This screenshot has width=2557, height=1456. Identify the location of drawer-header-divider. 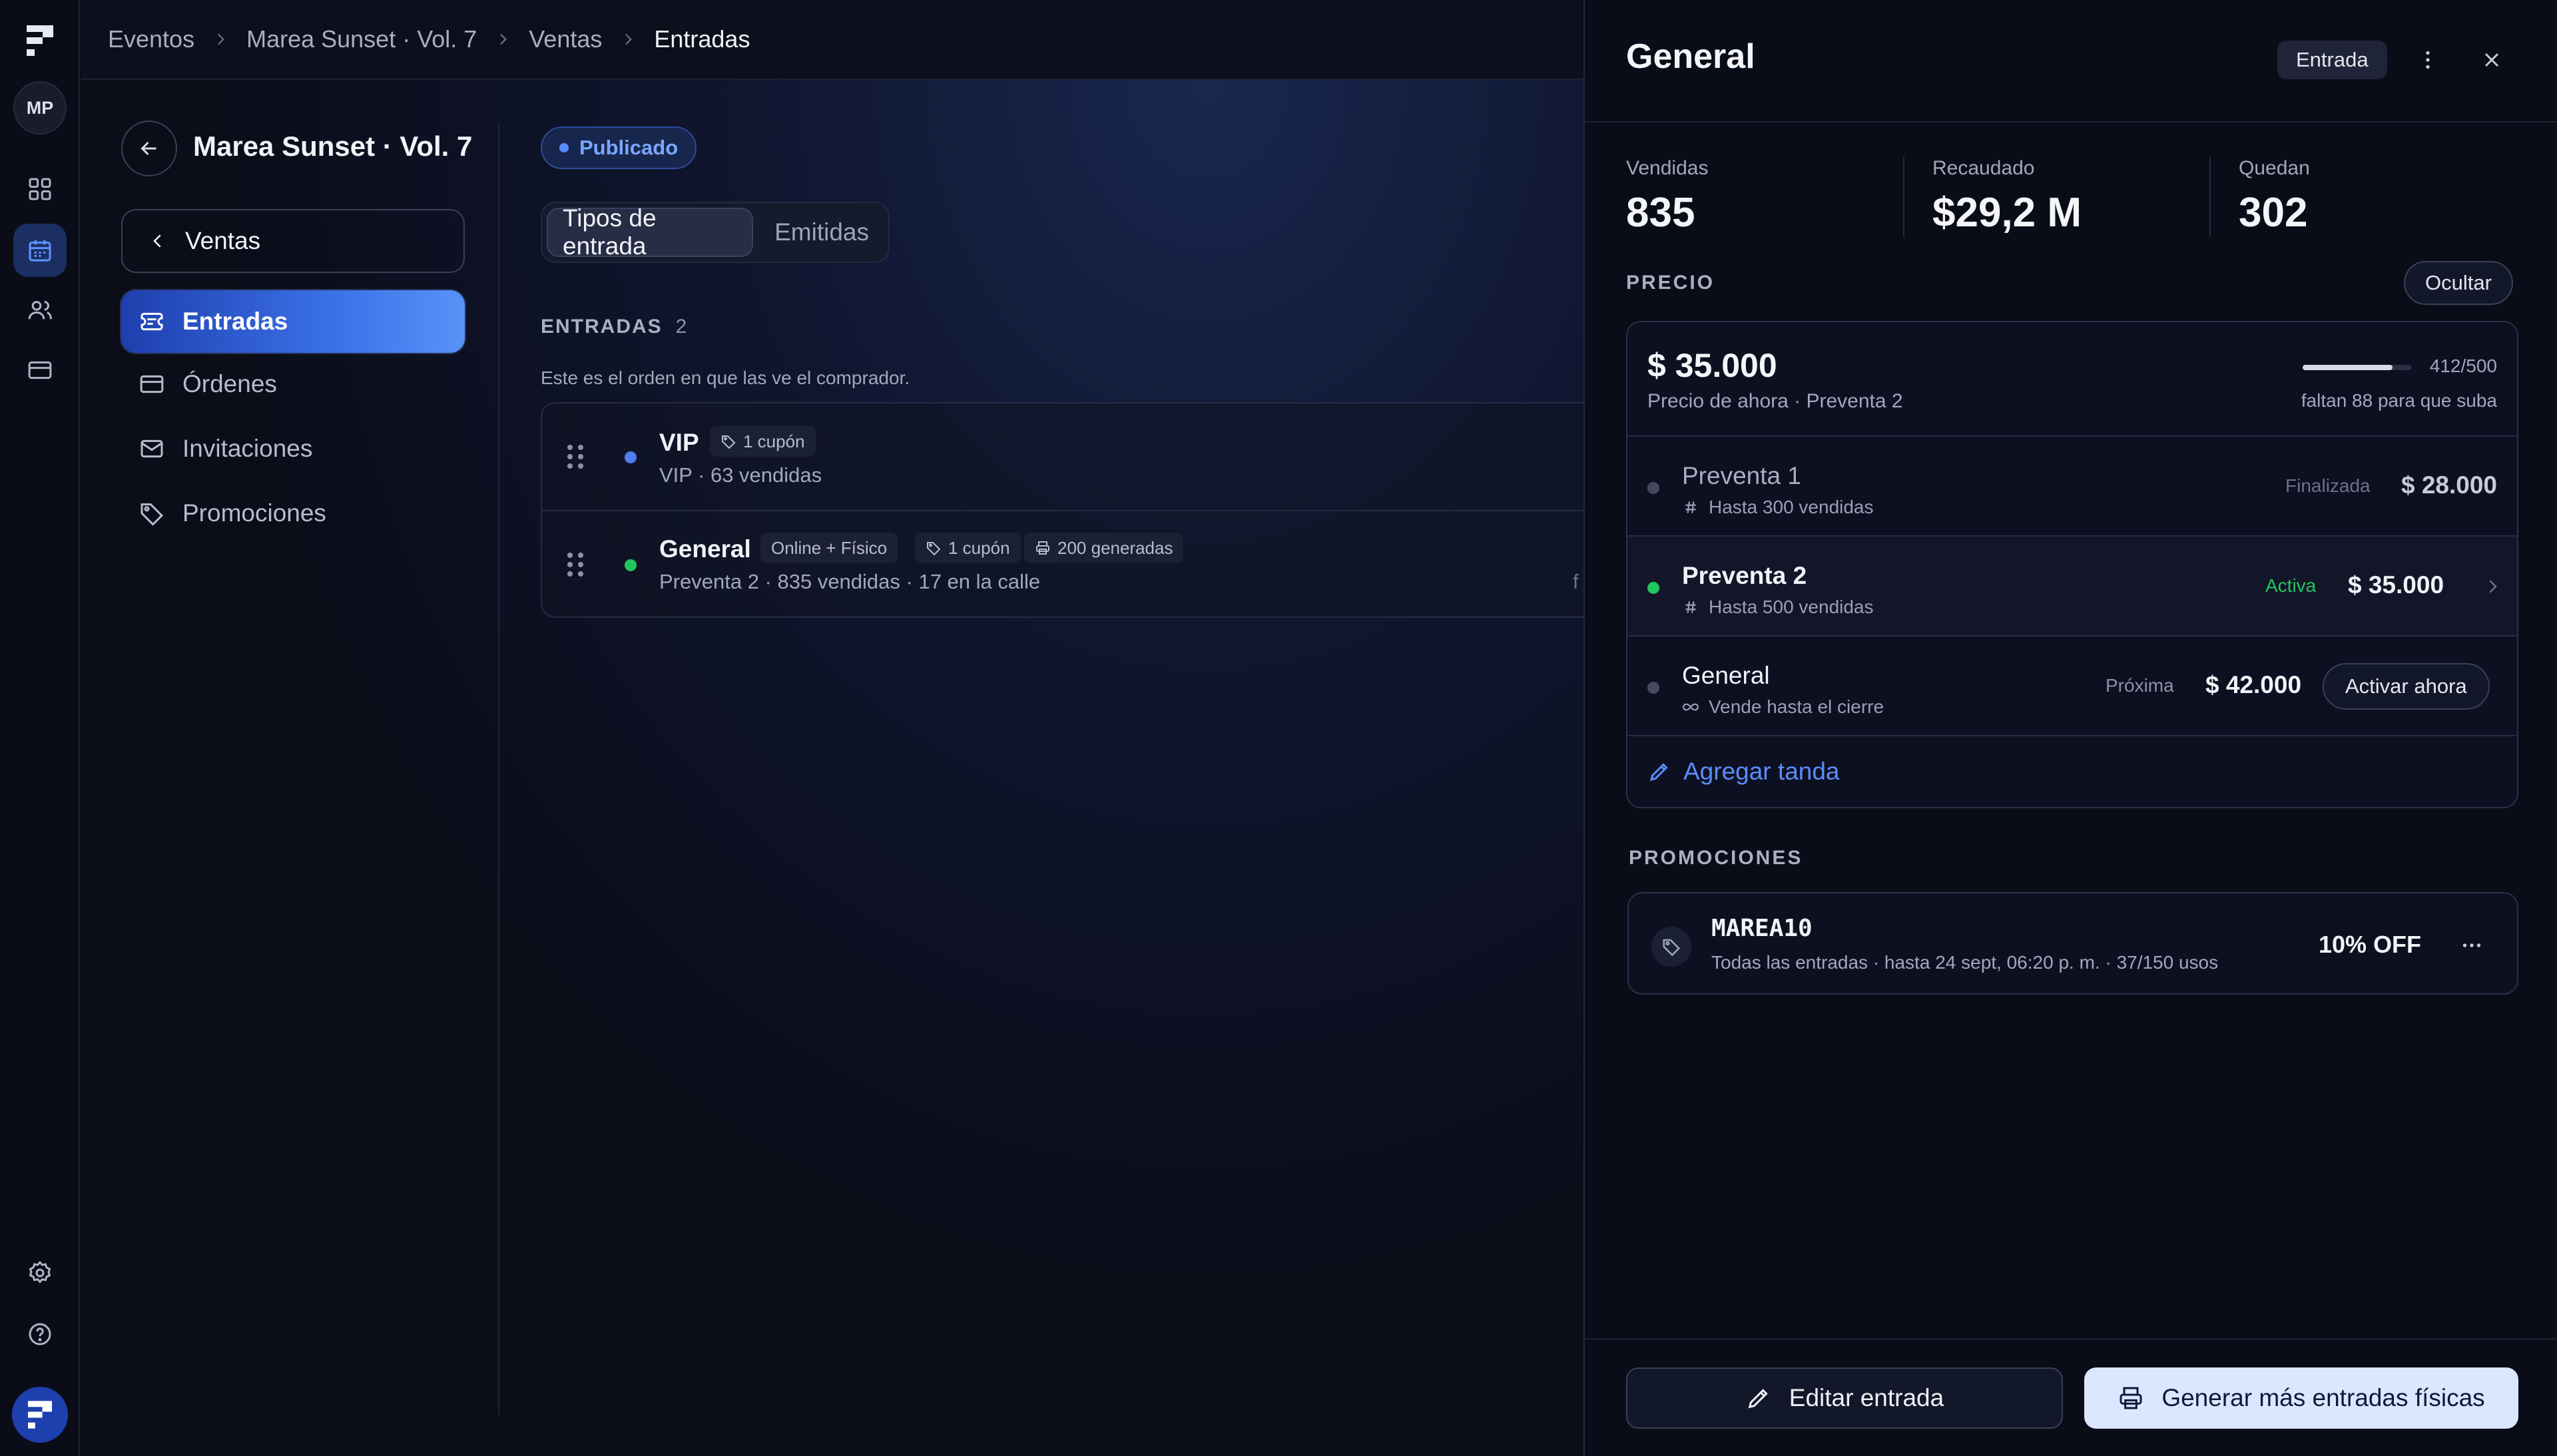
(2071, 121).